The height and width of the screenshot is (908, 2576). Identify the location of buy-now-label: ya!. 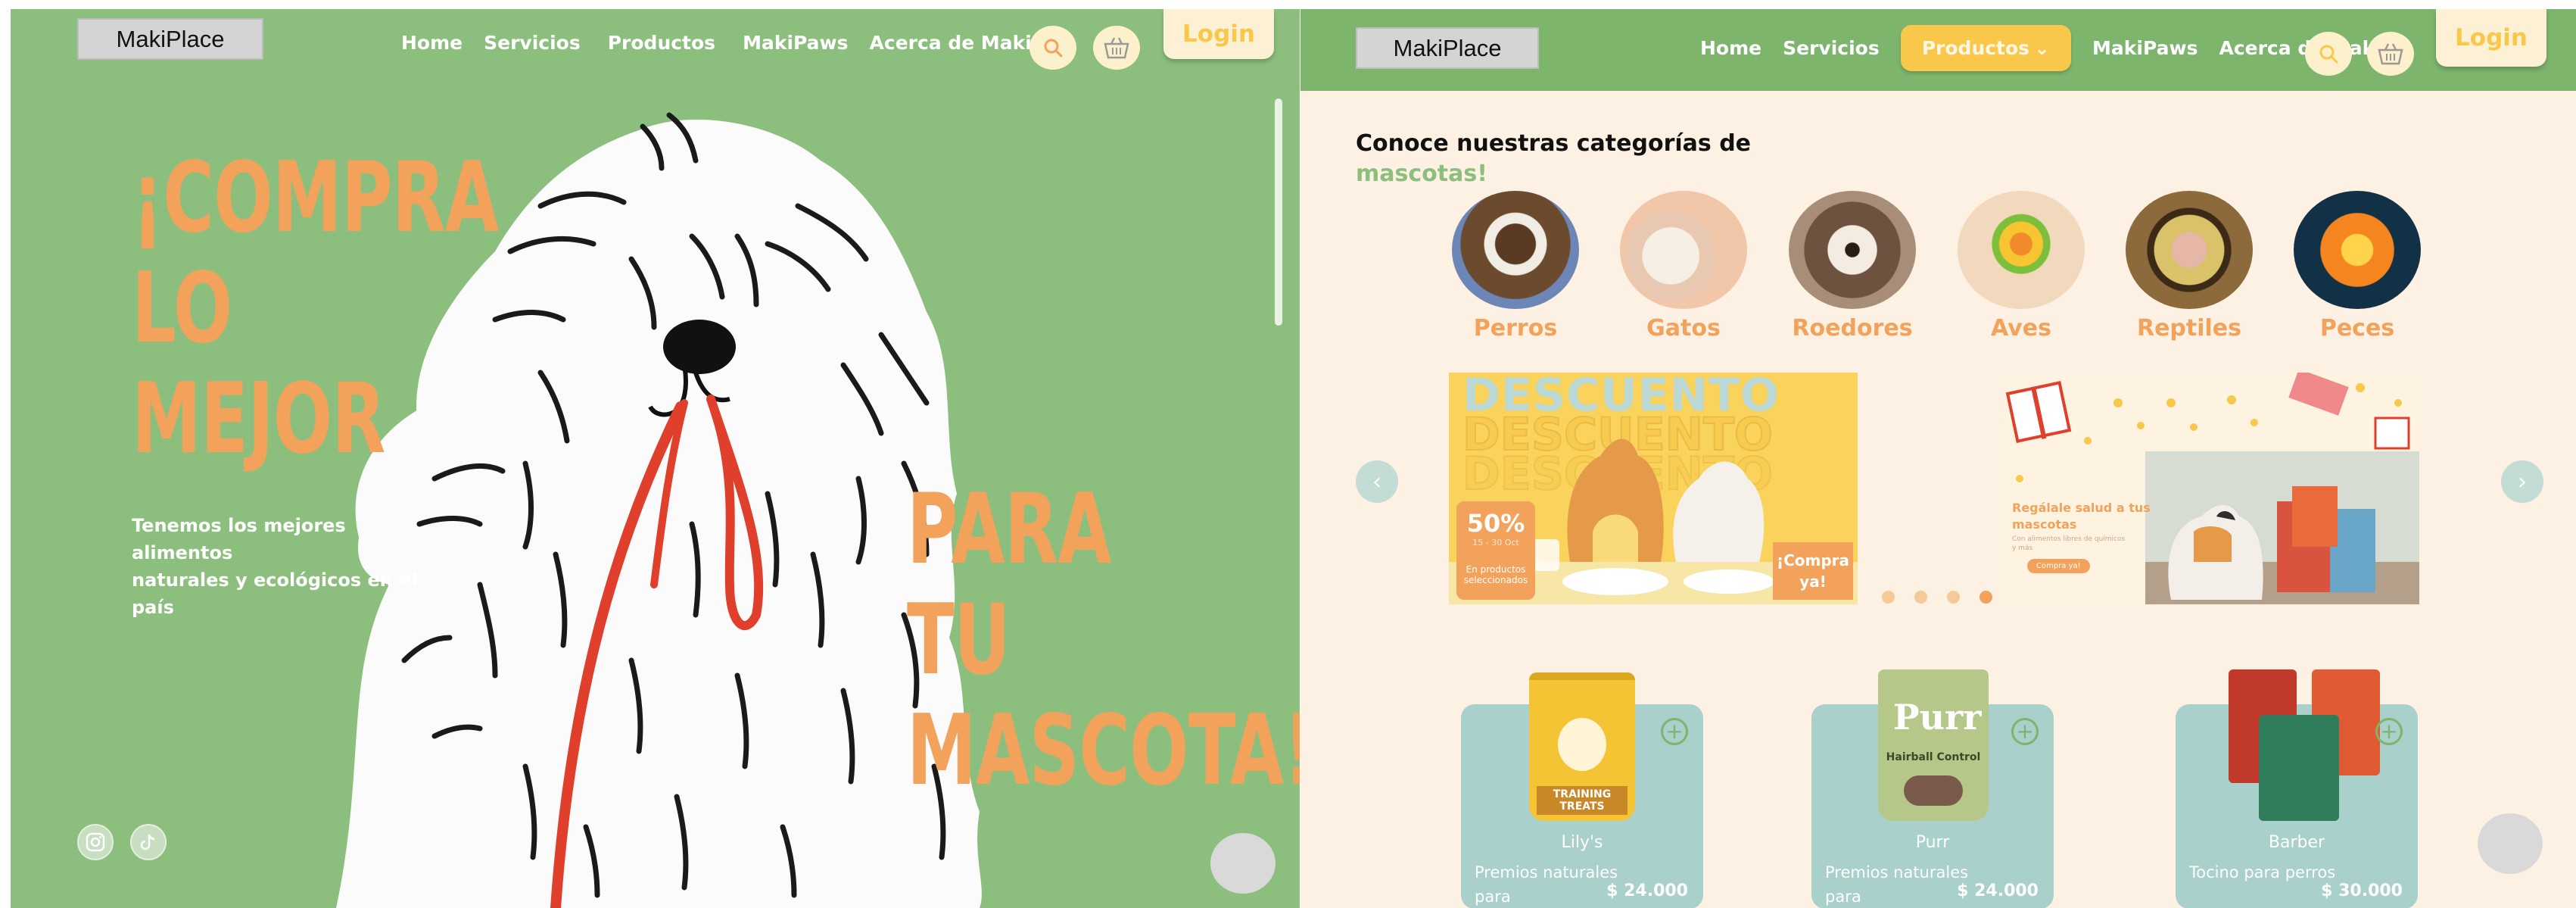
(1813, 582).